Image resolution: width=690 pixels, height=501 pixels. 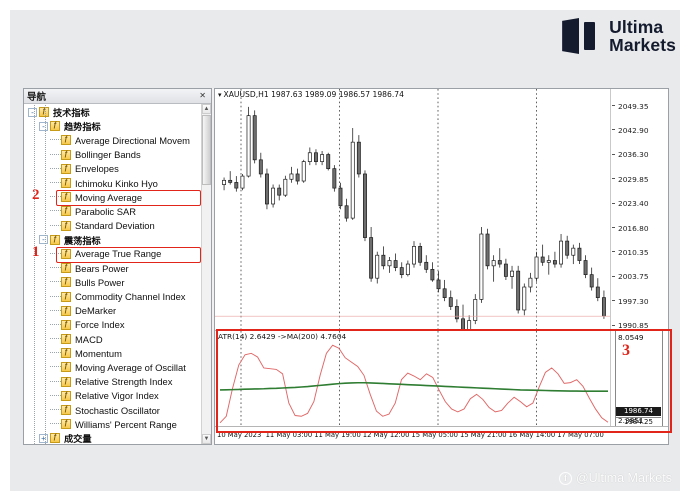 What do you see at coordinates (206, 109) in the screenshot?
I see `scroll-up-icon: ▲` at bounding box center [206, 109].